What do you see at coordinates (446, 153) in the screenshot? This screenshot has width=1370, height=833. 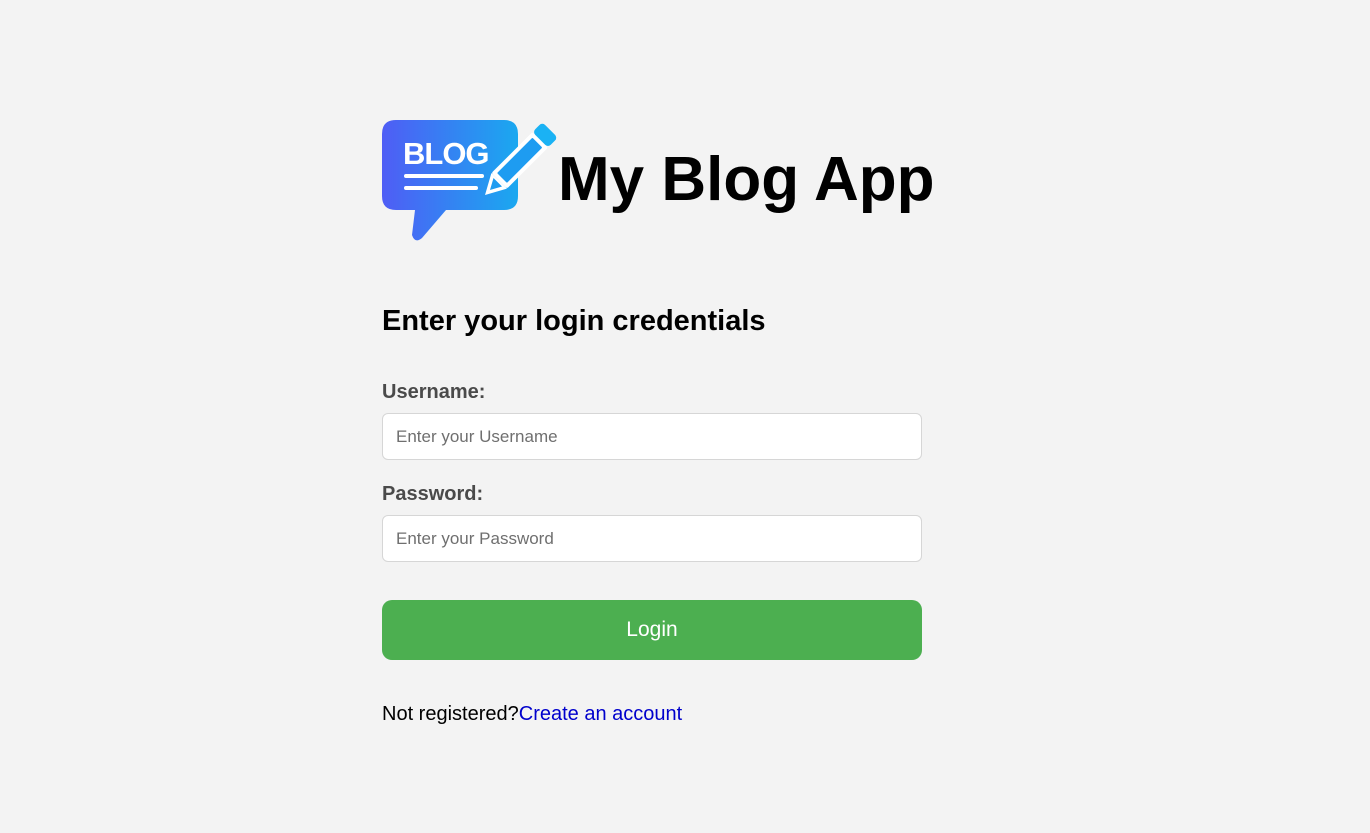 I see `logo-text: BLOG` at bounding box center [446, 153].